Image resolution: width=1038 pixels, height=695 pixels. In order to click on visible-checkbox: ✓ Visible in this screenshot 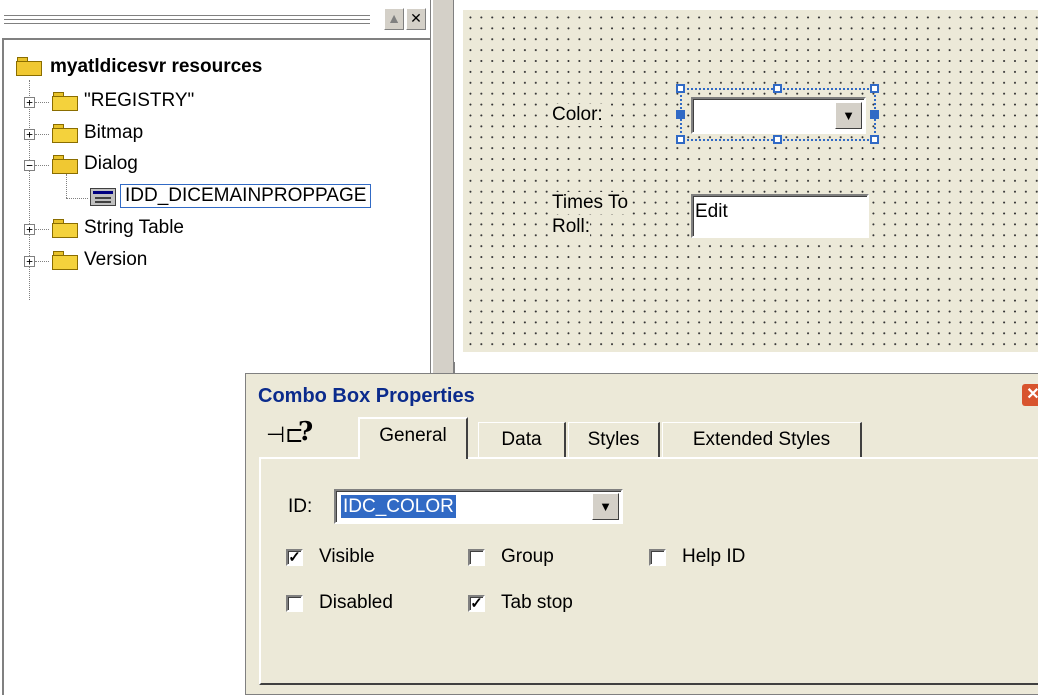, I will do `click(330, 557)`.